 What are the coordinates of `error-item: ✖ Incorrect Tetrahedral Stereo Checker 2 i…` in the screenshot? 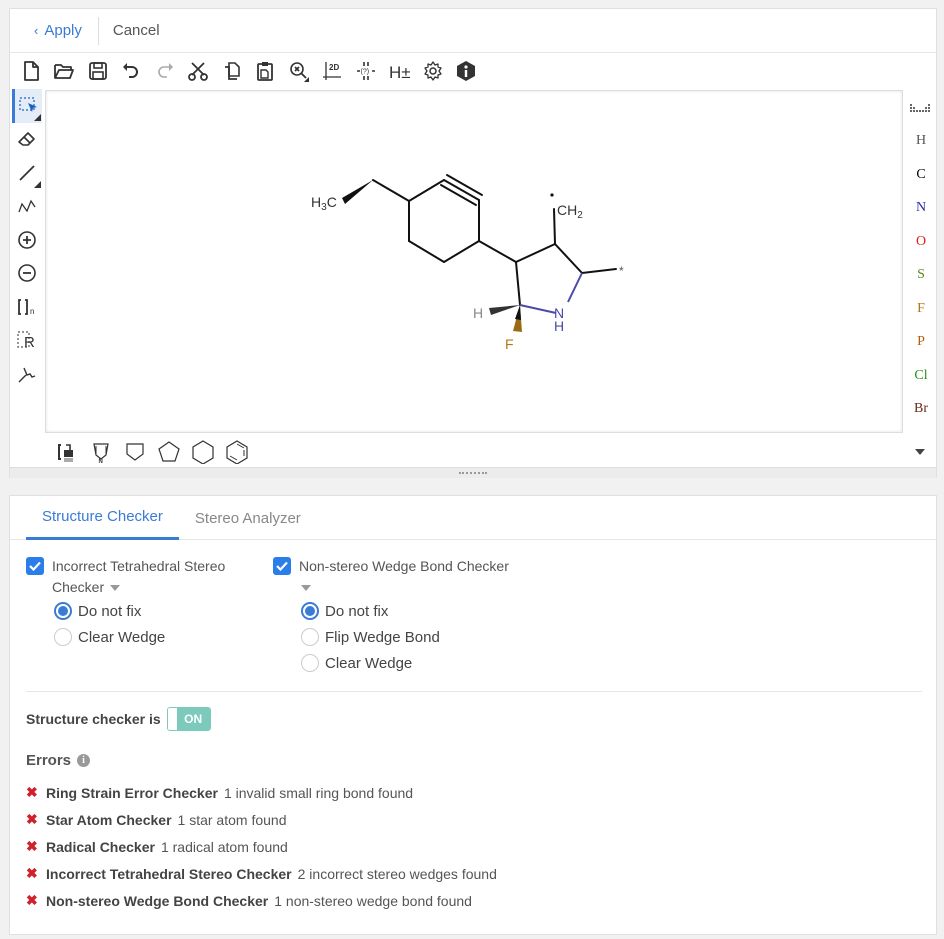 It's located at (261, 873).